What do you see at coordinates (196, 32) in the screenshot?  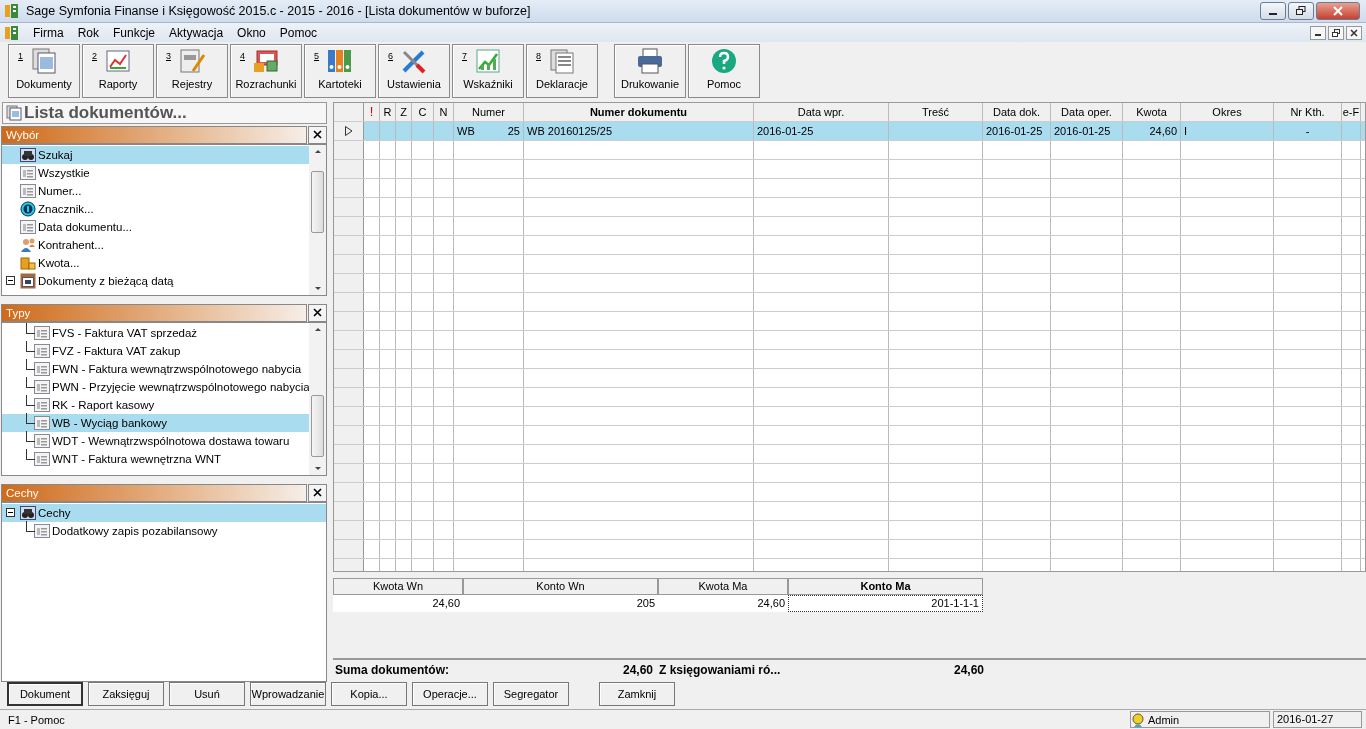 I see `menu-item: Aktywacja` at bounding box center [196, 32].